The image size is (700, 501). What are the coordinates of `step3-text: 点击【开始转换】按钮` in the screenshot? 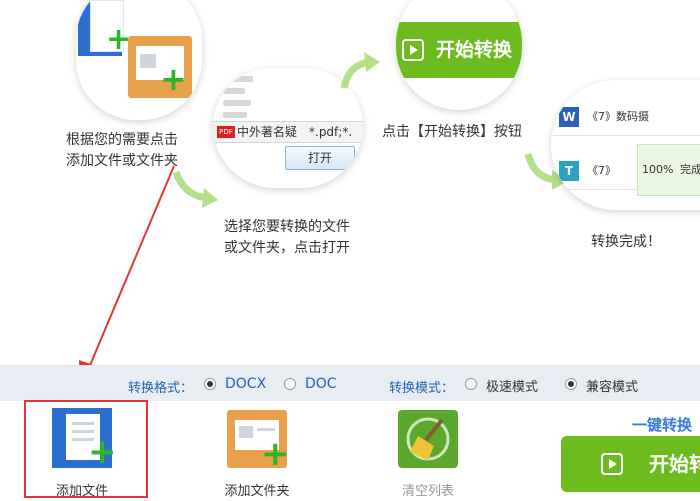 It's located at (452, 132).